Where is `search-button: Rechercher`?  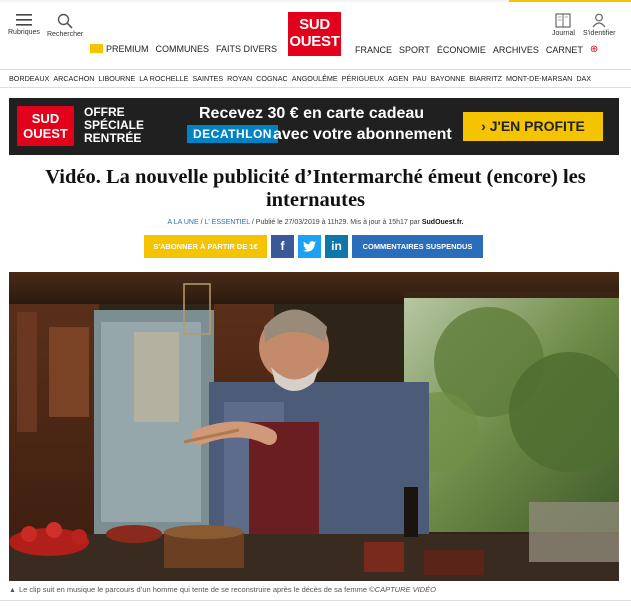 search-button: Rechercher is located at coordinates (65, 25).